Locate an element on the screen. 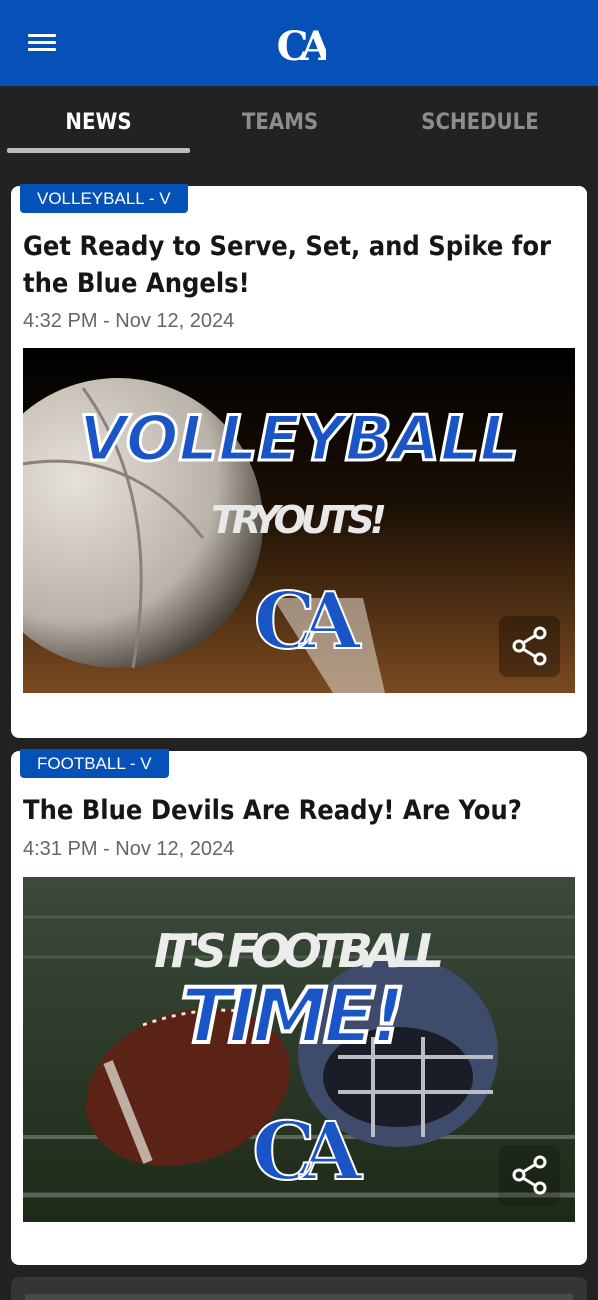 Image resolution: width=598 pixels, height=1300 pixels. app-header: CA is located at coordinates (299, 43).